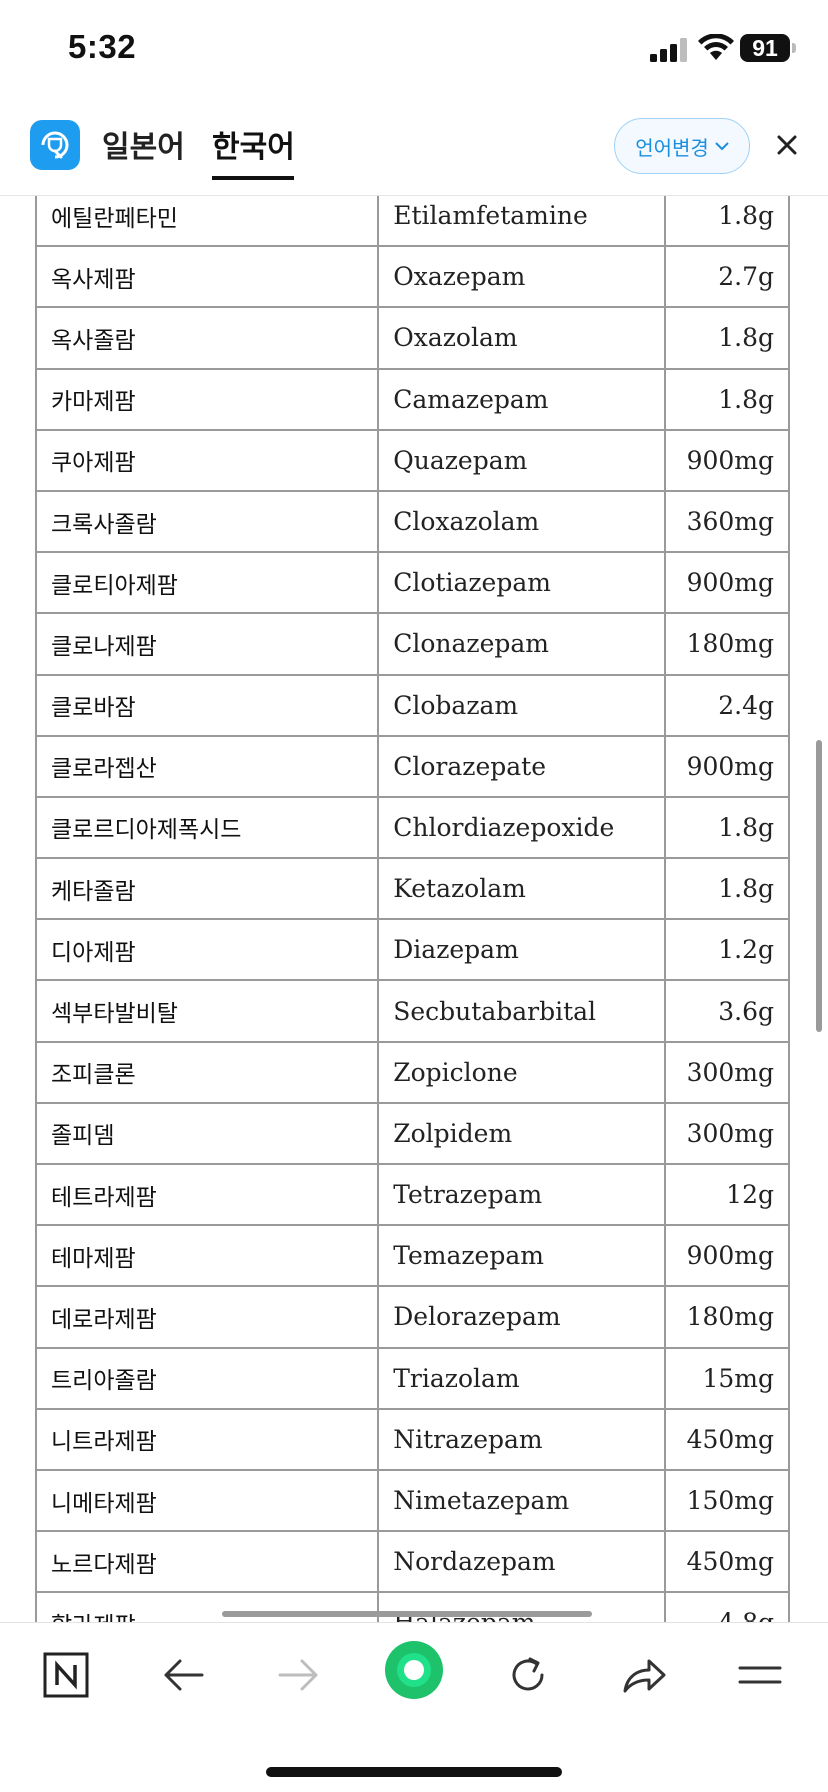 This screenshot has height=1792, width=828. What do you see at coordinates (522, 950) in the screenshot?
I see `english-name-cell: Diazepam` at bounding box center [522, 950].